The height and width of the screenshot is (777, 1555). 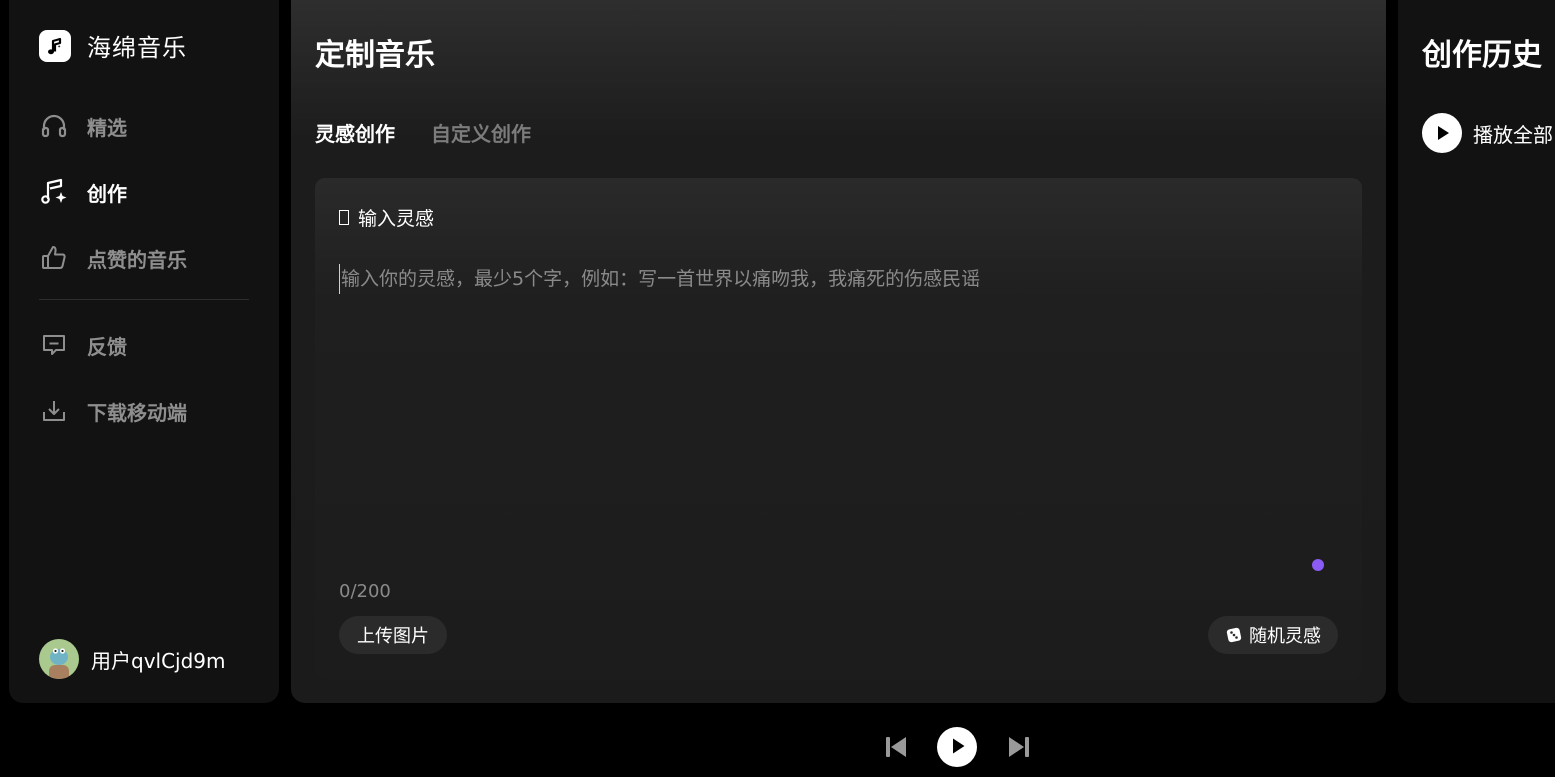 What do you see at coordinates (137, 48) in the screenshot?
I see `brand-name: 海绵音乐` at bounding box center [137, 48].